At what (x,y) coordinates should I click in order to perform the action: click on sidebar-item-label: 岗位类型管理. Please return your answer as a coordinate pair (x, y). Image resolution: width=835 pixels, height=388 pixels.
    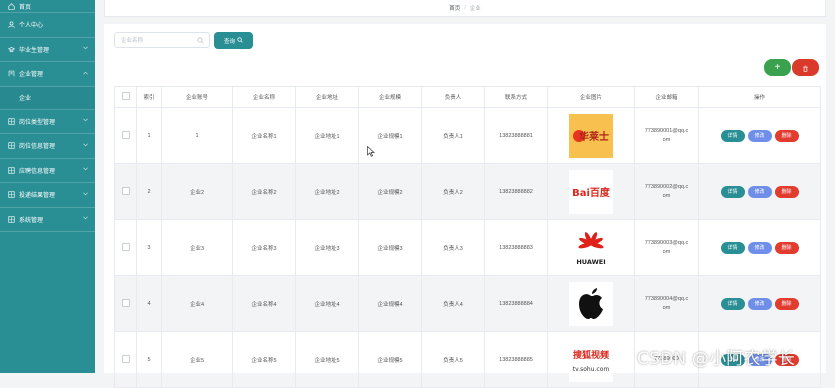
    Looking at the image, I should click on (37, 122).